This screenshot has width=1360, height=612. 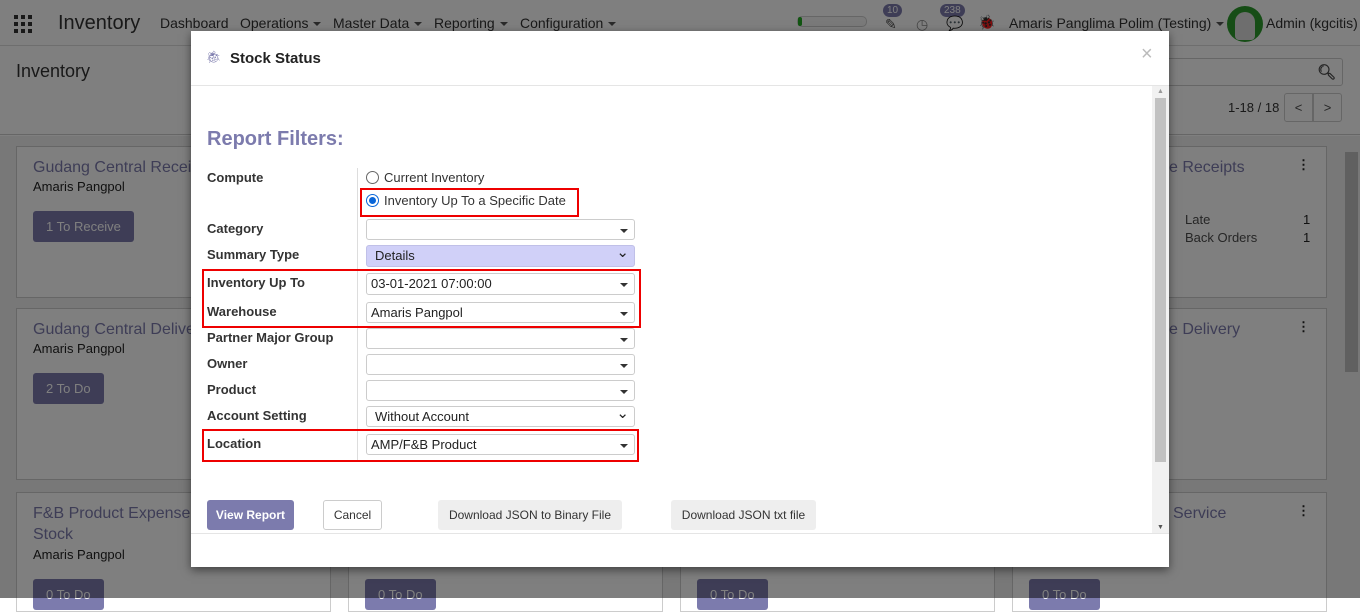 What do you see at coordinates (227, 363) in the screenshot?
I see `field-label: Owner` at bounding box center [227, 363].